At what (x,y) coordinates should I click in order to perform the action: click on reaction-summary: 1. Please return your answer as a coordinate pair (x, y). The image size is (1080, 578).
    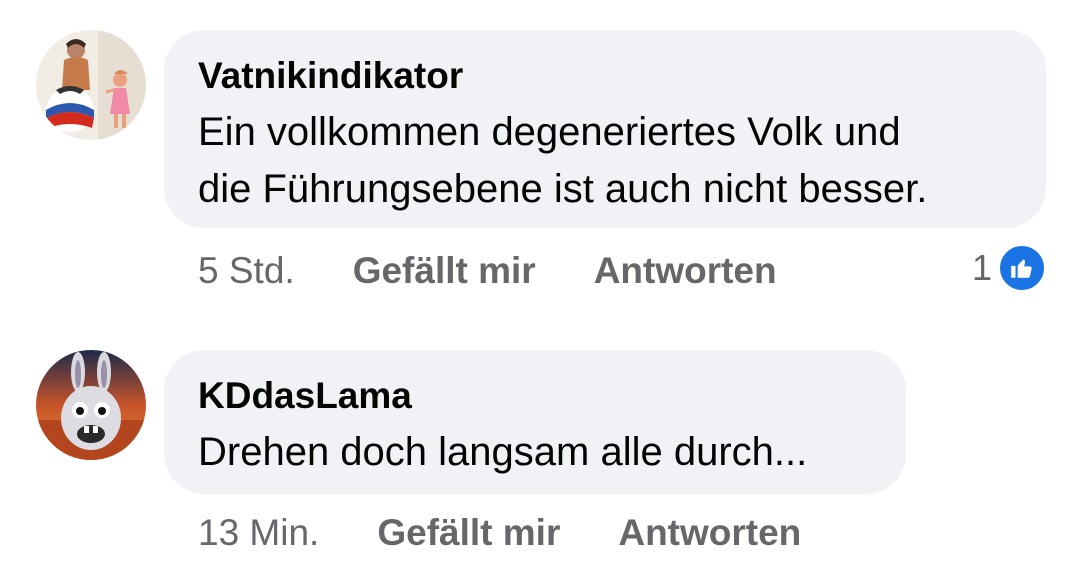
    Looking at the image, I should click on (1009, 268).